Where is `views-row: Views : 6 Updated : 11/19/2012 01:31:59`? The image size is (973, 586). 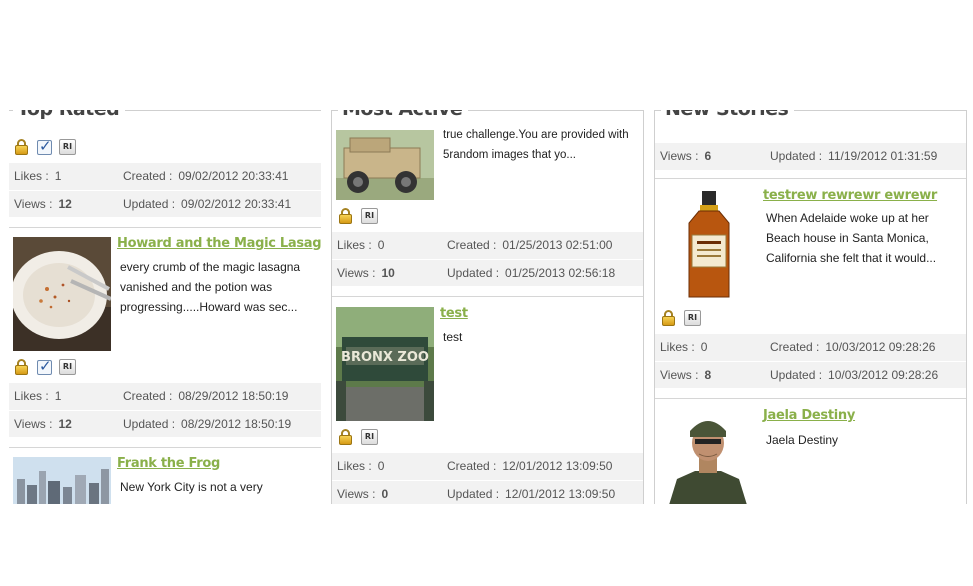
views-row: Views : 6 Updated : 11/19/2012 01:31:59 is located at coordinates (810, 156).